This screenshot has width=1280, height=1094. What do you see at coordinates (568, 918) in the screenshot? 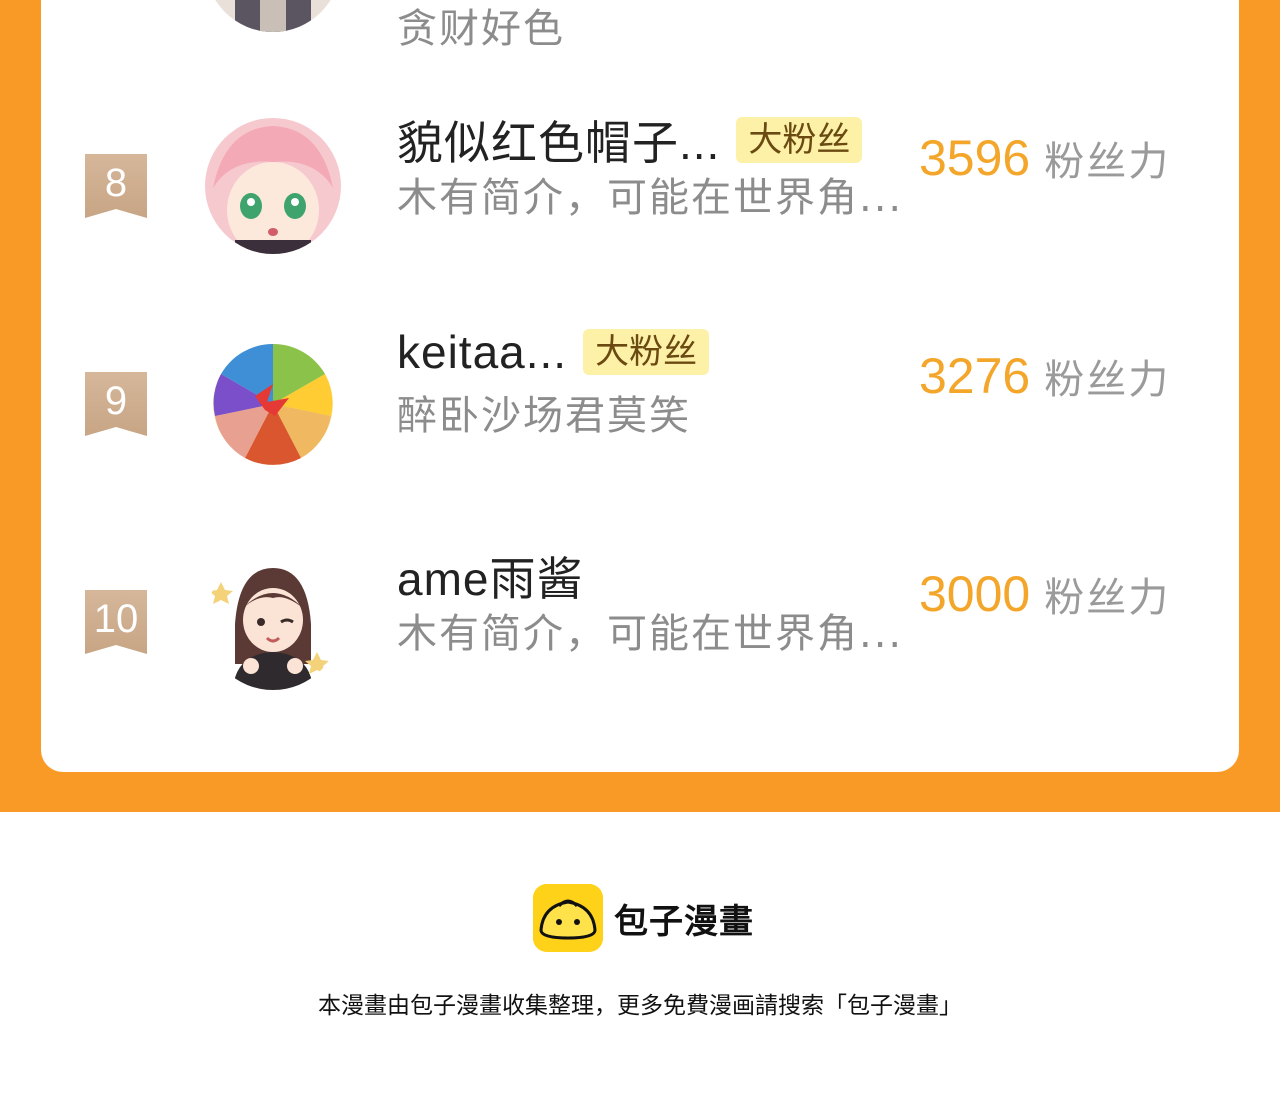
I see `baozi-logo-icon` at bounding box center [568, 918].